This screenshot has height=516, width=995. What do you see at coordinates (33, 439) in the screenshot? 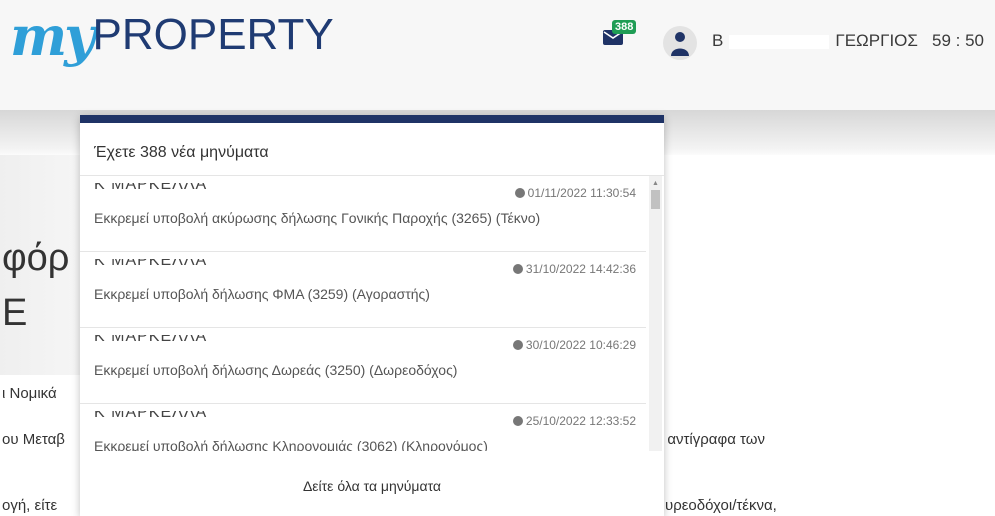
I see `body-text-line2: ου Μεταβ` at bounding box center [33, 439].